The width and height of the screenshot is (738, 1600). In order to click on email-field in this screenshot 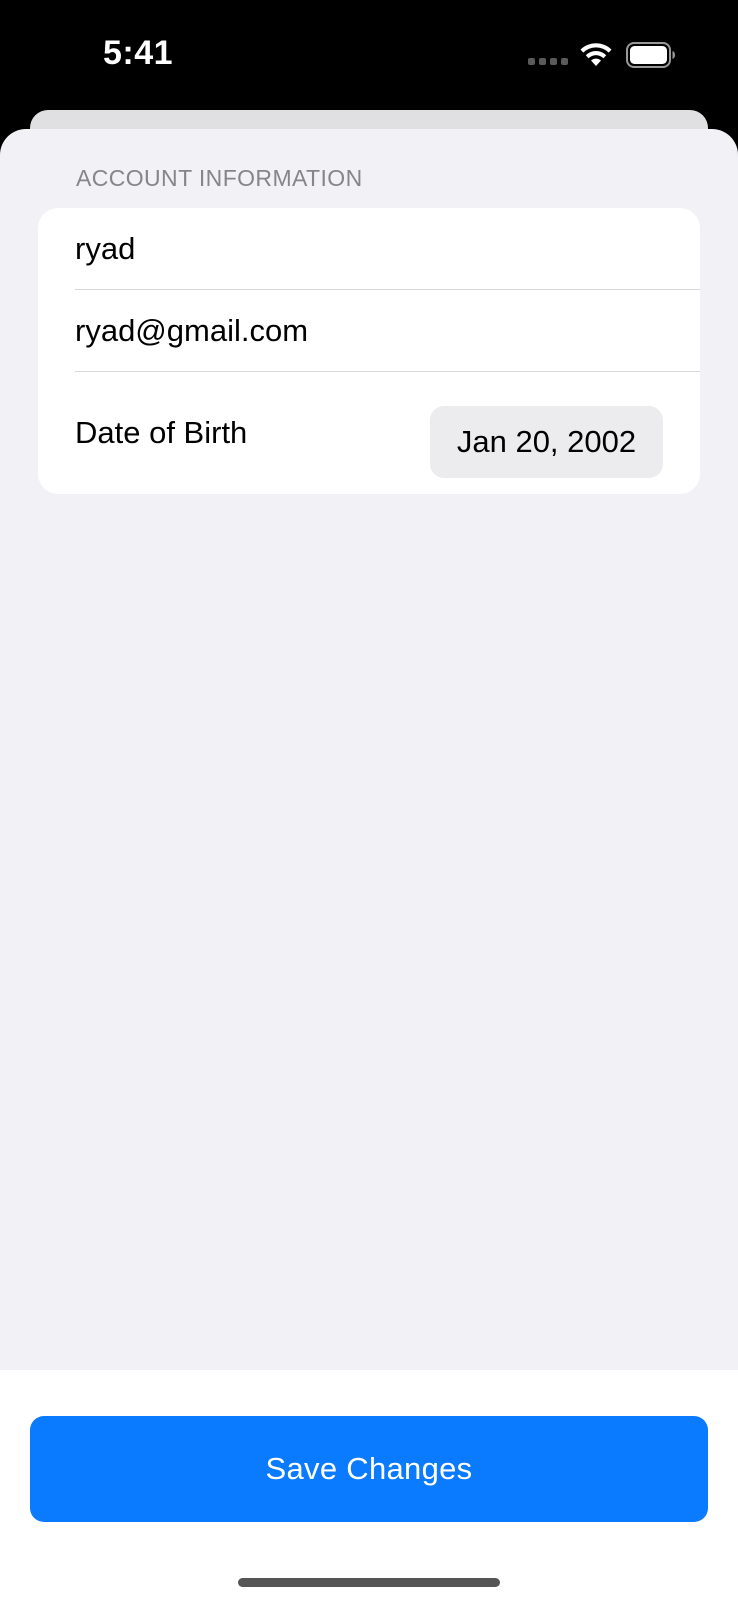, I will do `click(375, 331)`.